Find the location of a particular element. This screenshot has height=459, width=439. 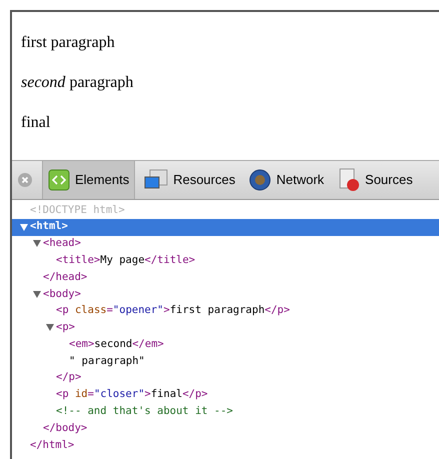

code-token: <body> is located at coordinates (62, 294).